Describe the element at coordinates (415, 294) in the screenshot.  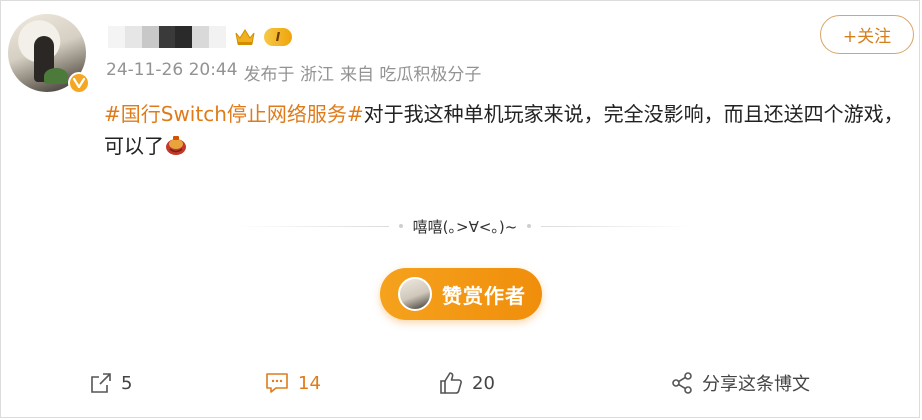
I see `reward-avatar` at that location.